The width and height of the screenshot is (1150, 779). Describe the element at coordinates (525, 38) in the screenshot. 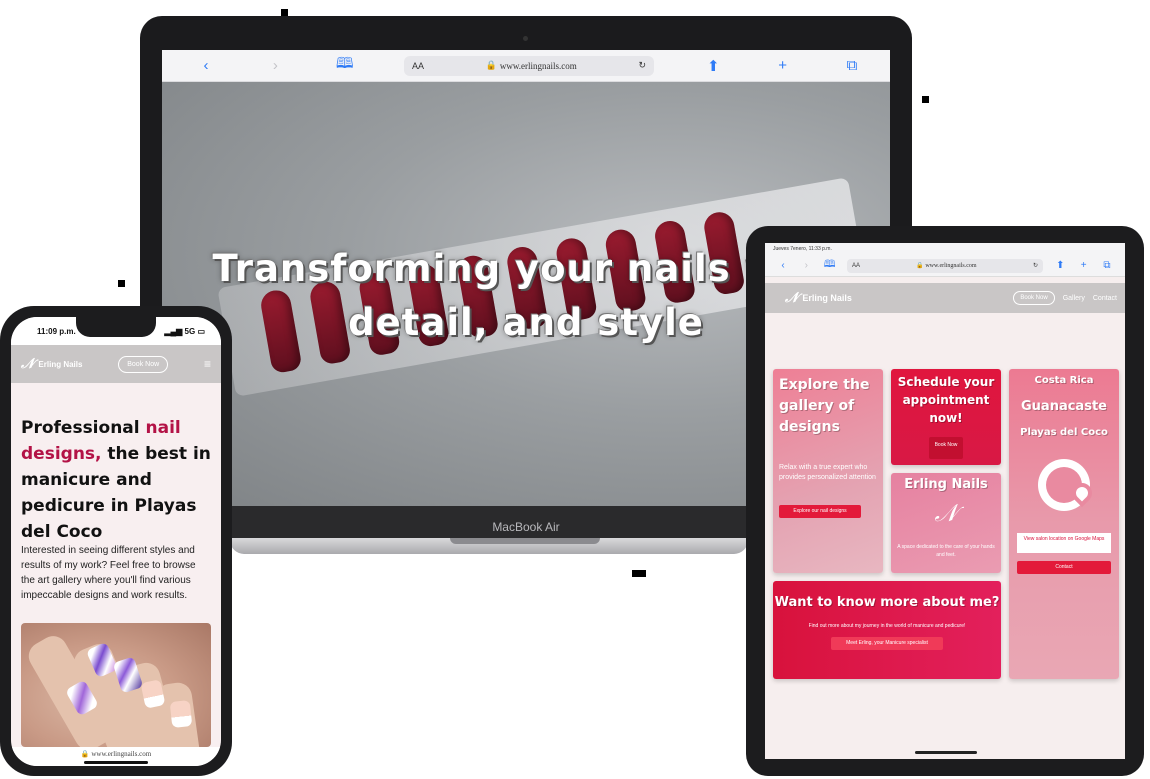

I see `laptop-camera` at that location.